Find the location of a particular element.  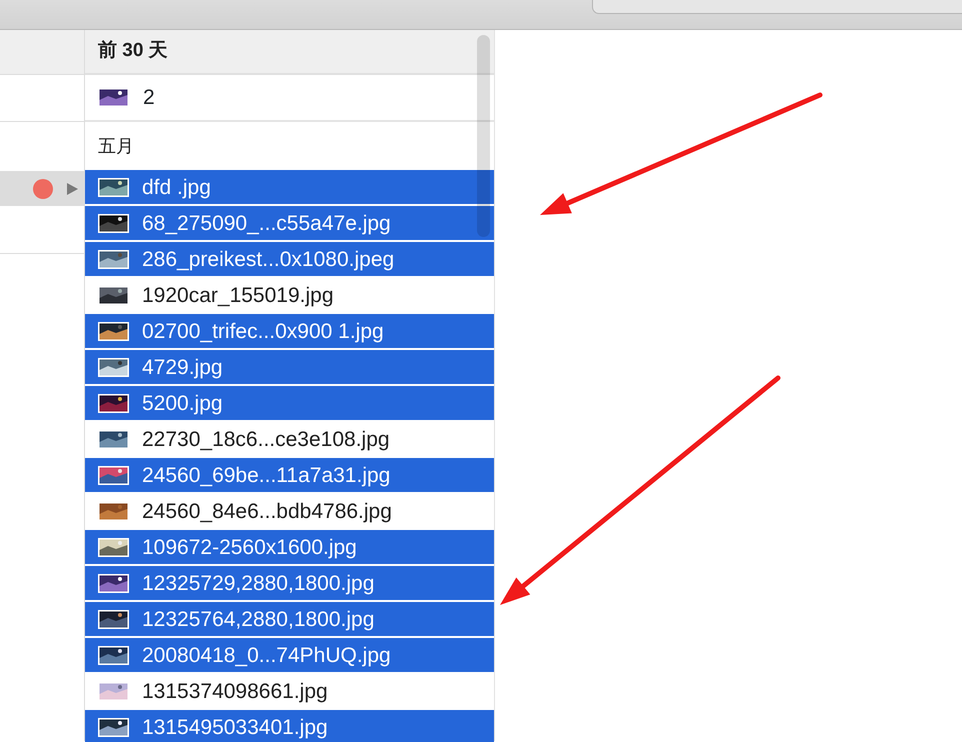

selected-file-row: 286_preikest...0x1080.jpeg is located at coordinates (289, 259).